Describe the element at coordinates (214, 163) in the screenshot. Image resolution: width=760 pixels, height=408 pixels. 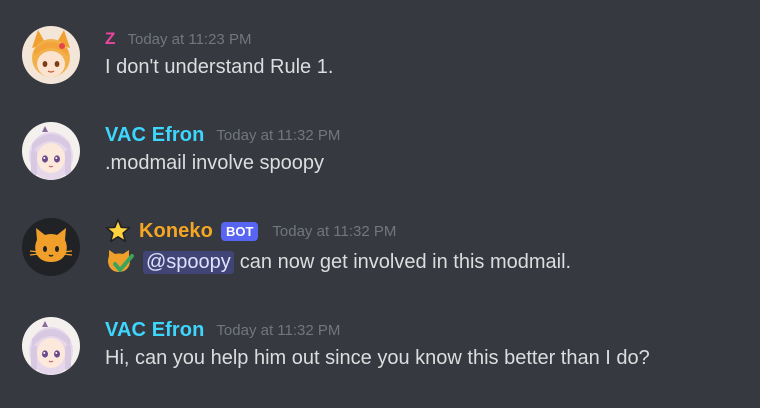
I see `message-text: .modmail involve spoopy` at that location.